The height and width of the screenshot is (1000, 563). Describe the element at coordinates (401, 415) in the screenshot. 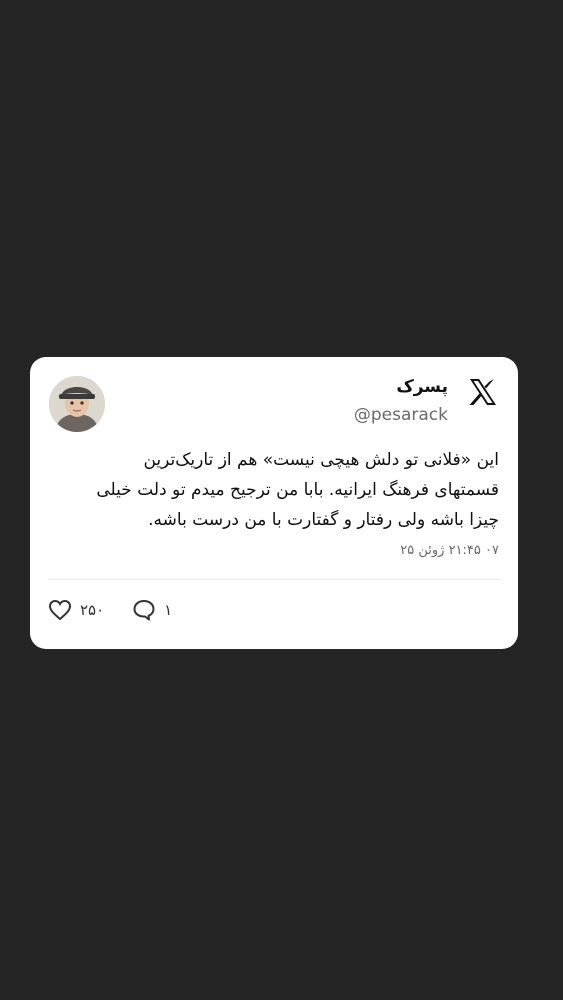

I see `user-handle: @pesarack` at that location.